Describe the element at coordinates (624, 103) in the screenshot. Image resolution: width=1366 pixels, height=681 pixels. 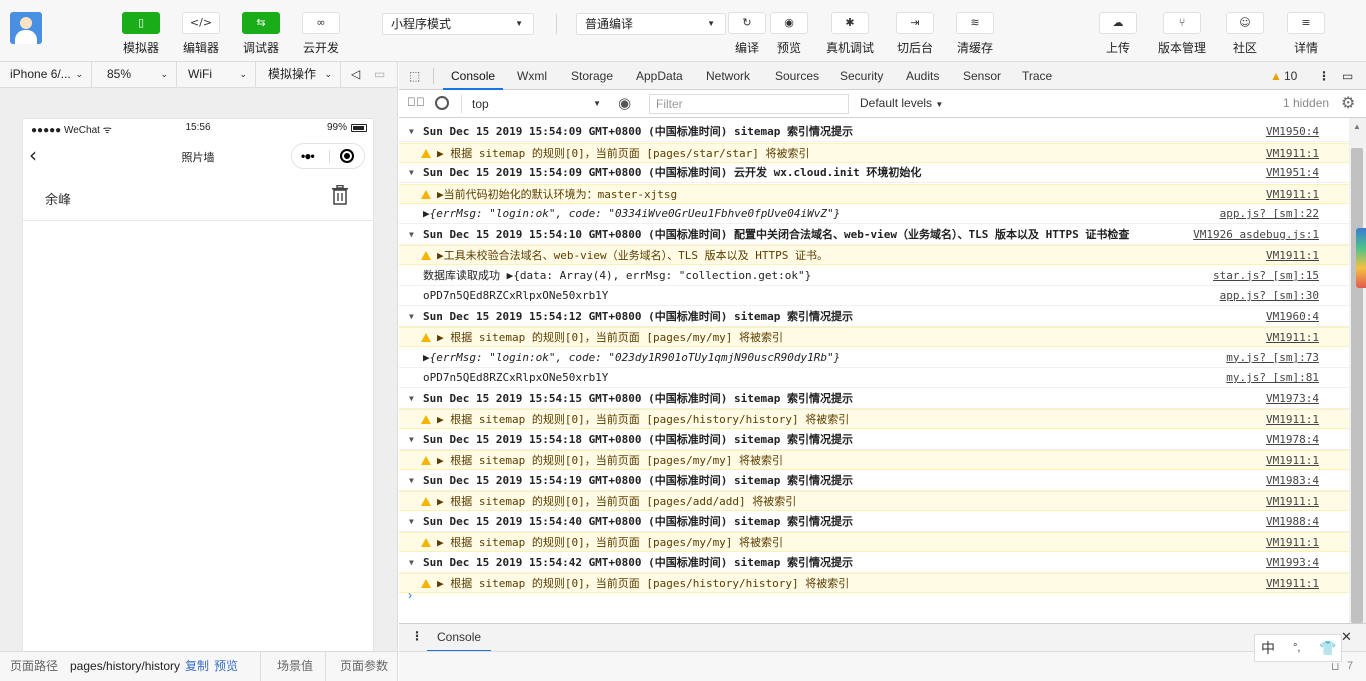
I see `eye-icon: ◉` at that location.